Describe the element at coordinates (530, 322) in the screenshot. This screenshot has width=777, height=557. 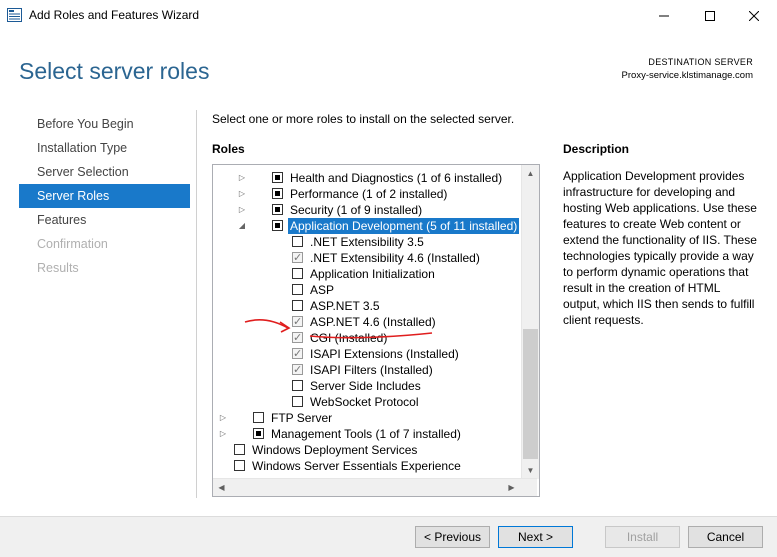
I see `vertical-scrollbar: ▲ ▼` at that location.